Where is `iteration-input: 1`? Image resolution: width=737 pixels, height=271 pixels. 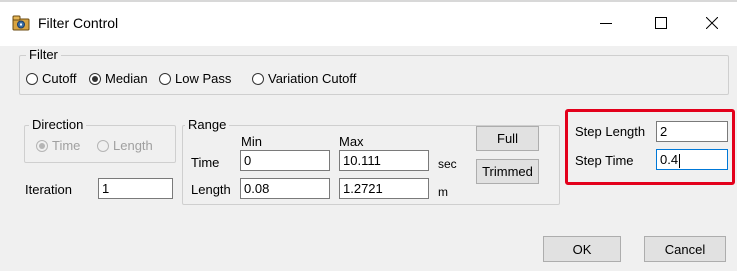 iteration-input: 1 is located at coordinates (135, 188).